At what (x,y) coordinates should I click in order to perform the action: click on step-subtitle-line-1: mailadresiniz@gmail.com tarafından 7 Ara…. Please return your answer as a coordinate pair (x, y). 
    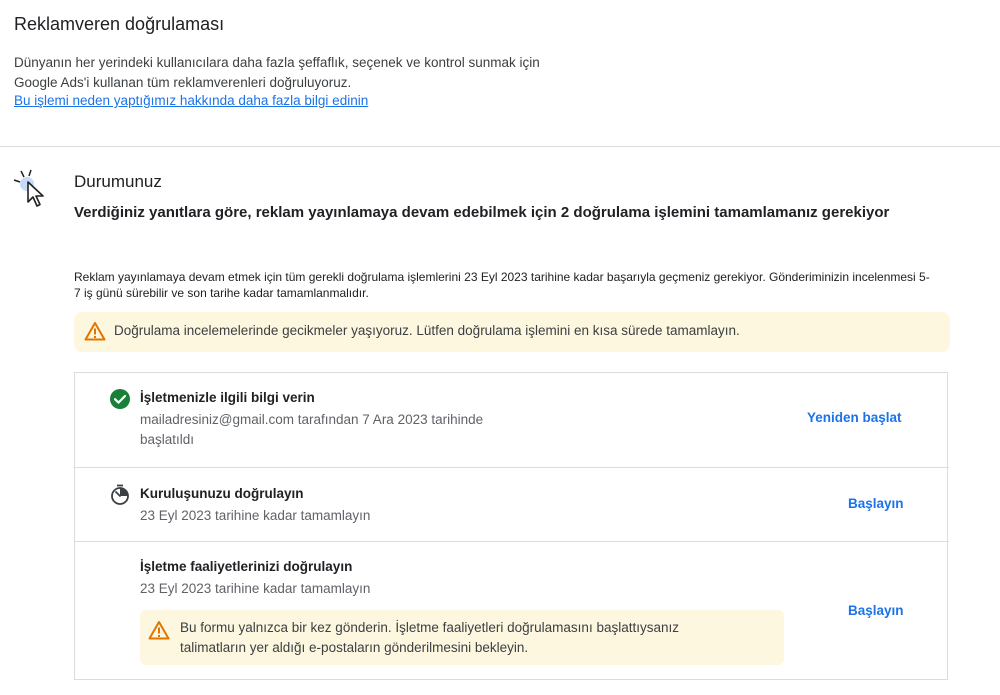
    Looking at the image, I should click on (312, 419).